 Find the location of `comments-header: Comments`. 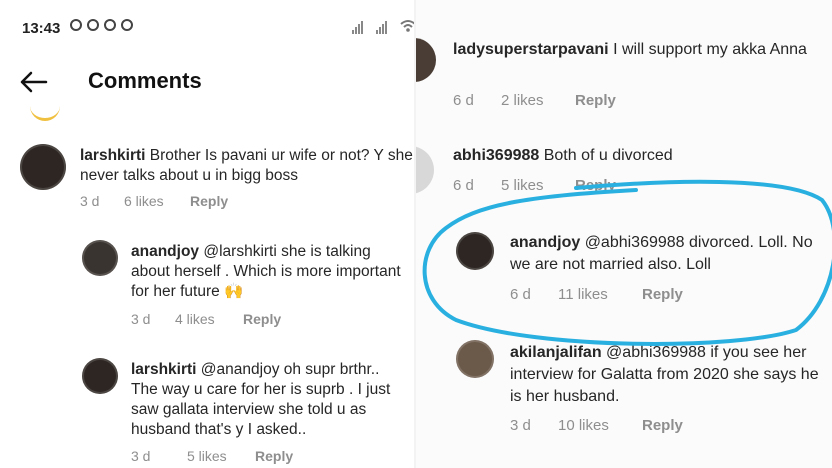

comments-header: Comments is located at coordinates (208, 86).